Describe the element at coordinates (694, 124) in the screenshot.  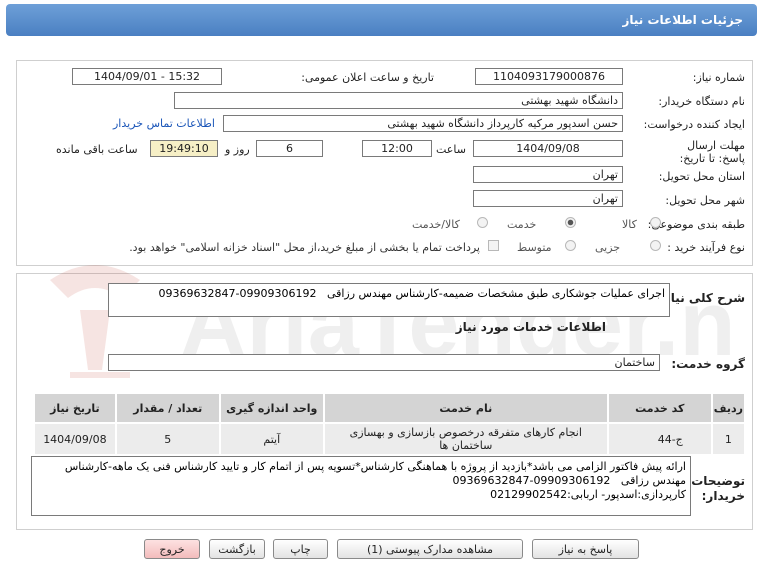
I see `creator-label: ایجاد کننده درخواست:` at that location.